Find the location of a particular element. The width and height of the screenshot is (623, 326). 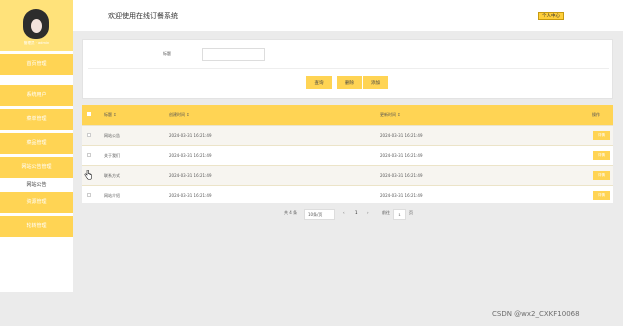

cell-title: 关于我们 is located at coordinates (112, 155).